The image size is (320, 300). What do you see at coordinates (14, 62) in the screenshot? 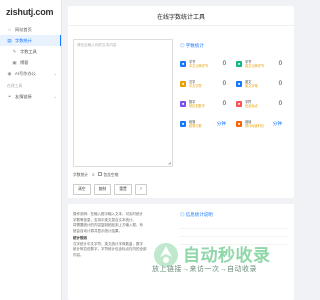
I see `book-icon: ▣` at bounding box center [14, 62].